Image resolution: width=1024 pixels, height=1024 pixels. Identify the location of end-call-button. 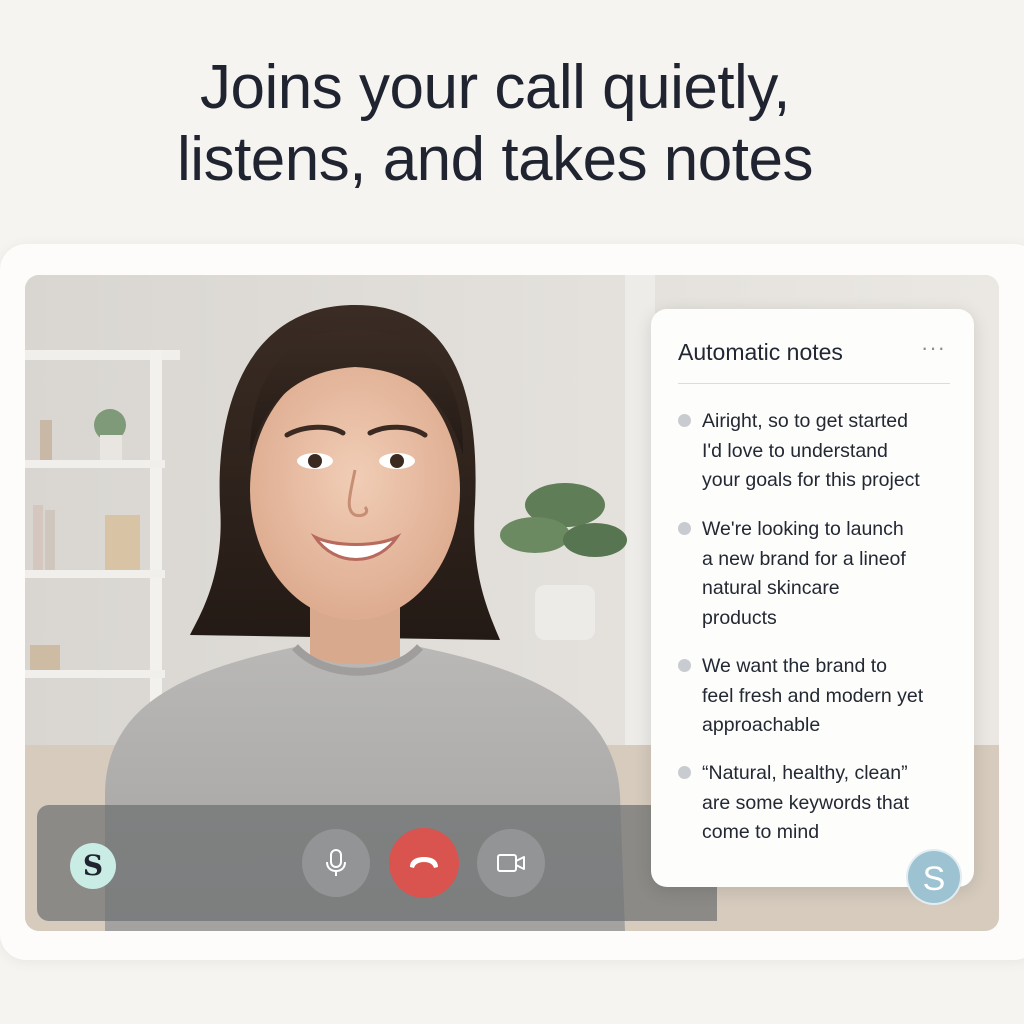
(424, 863).